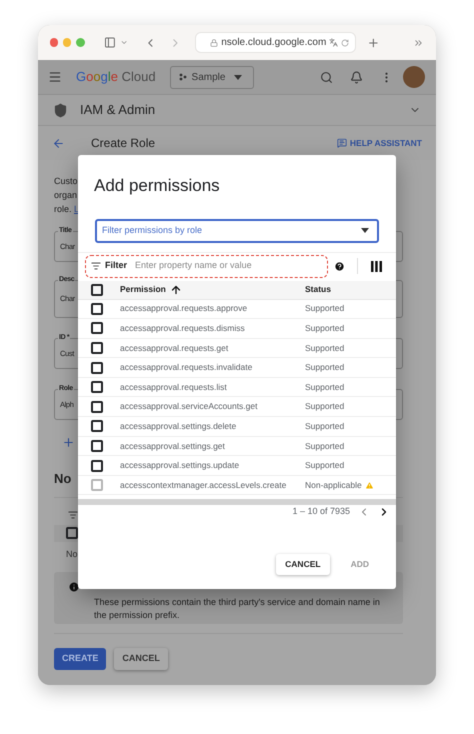  What do you see at coordinates (116, 265) in the screenshot?
I see `filter-label: Filter` at bounding box center [116, 265].